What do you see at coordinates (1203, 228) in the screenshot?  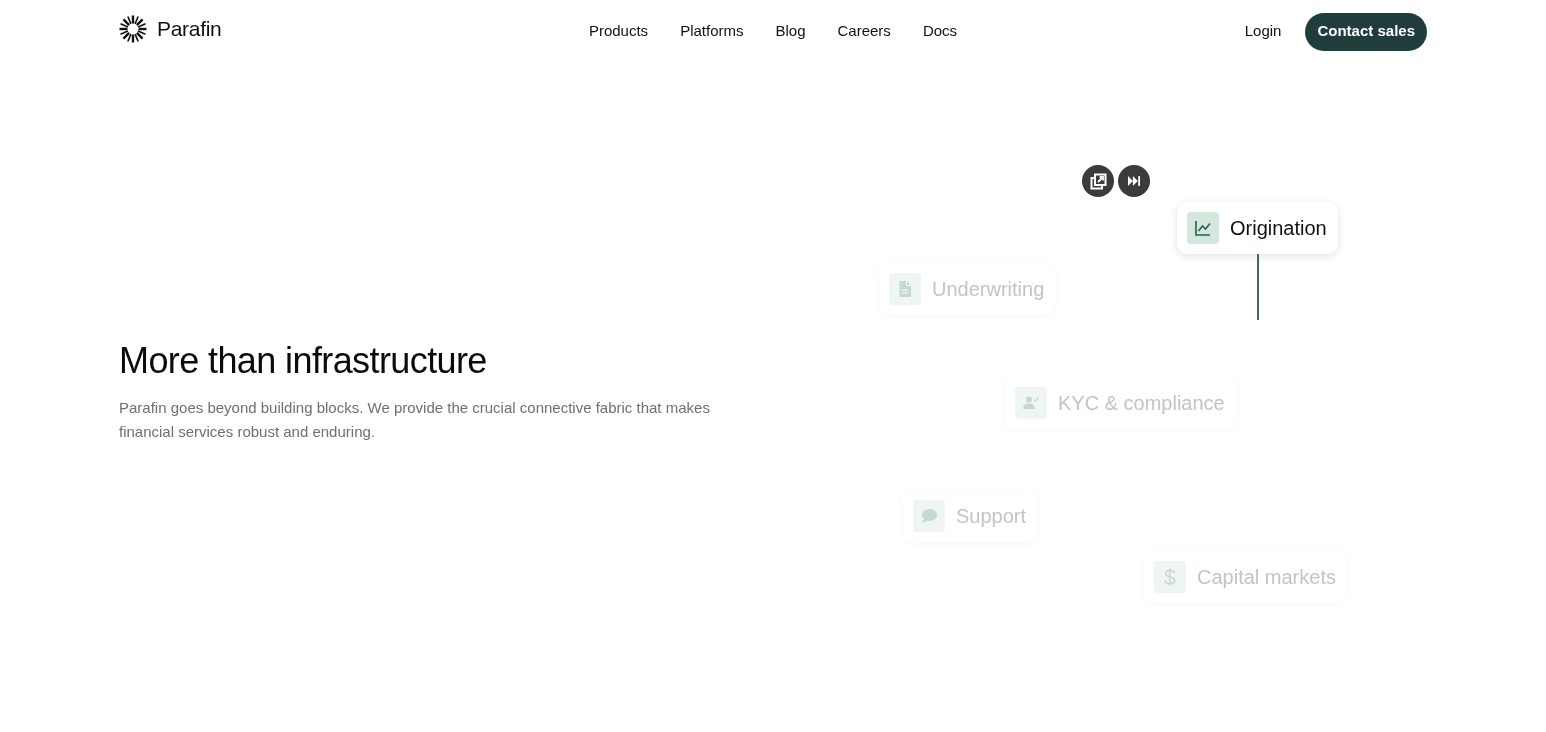 I see `line-chart-icon` at bounding box center [1203, 228].